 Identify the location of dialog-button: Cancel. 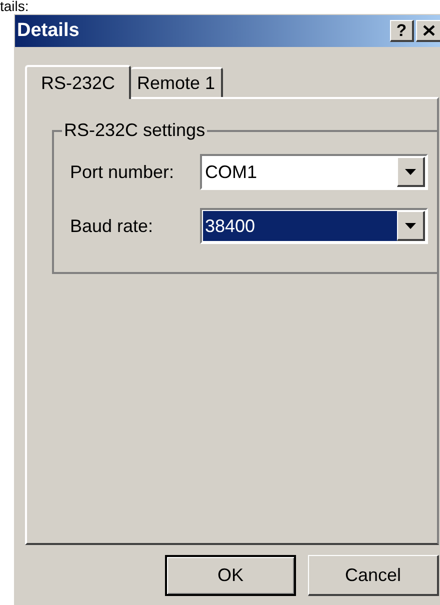
(373, 575).